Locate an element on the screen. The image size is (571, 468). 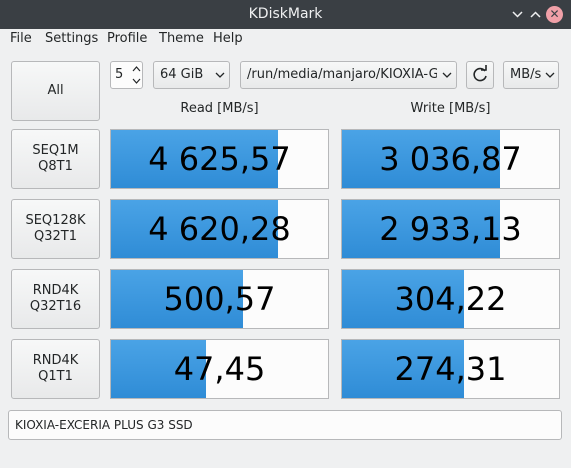
write-result-value: 274,31 is located at coordinates (450, 369).